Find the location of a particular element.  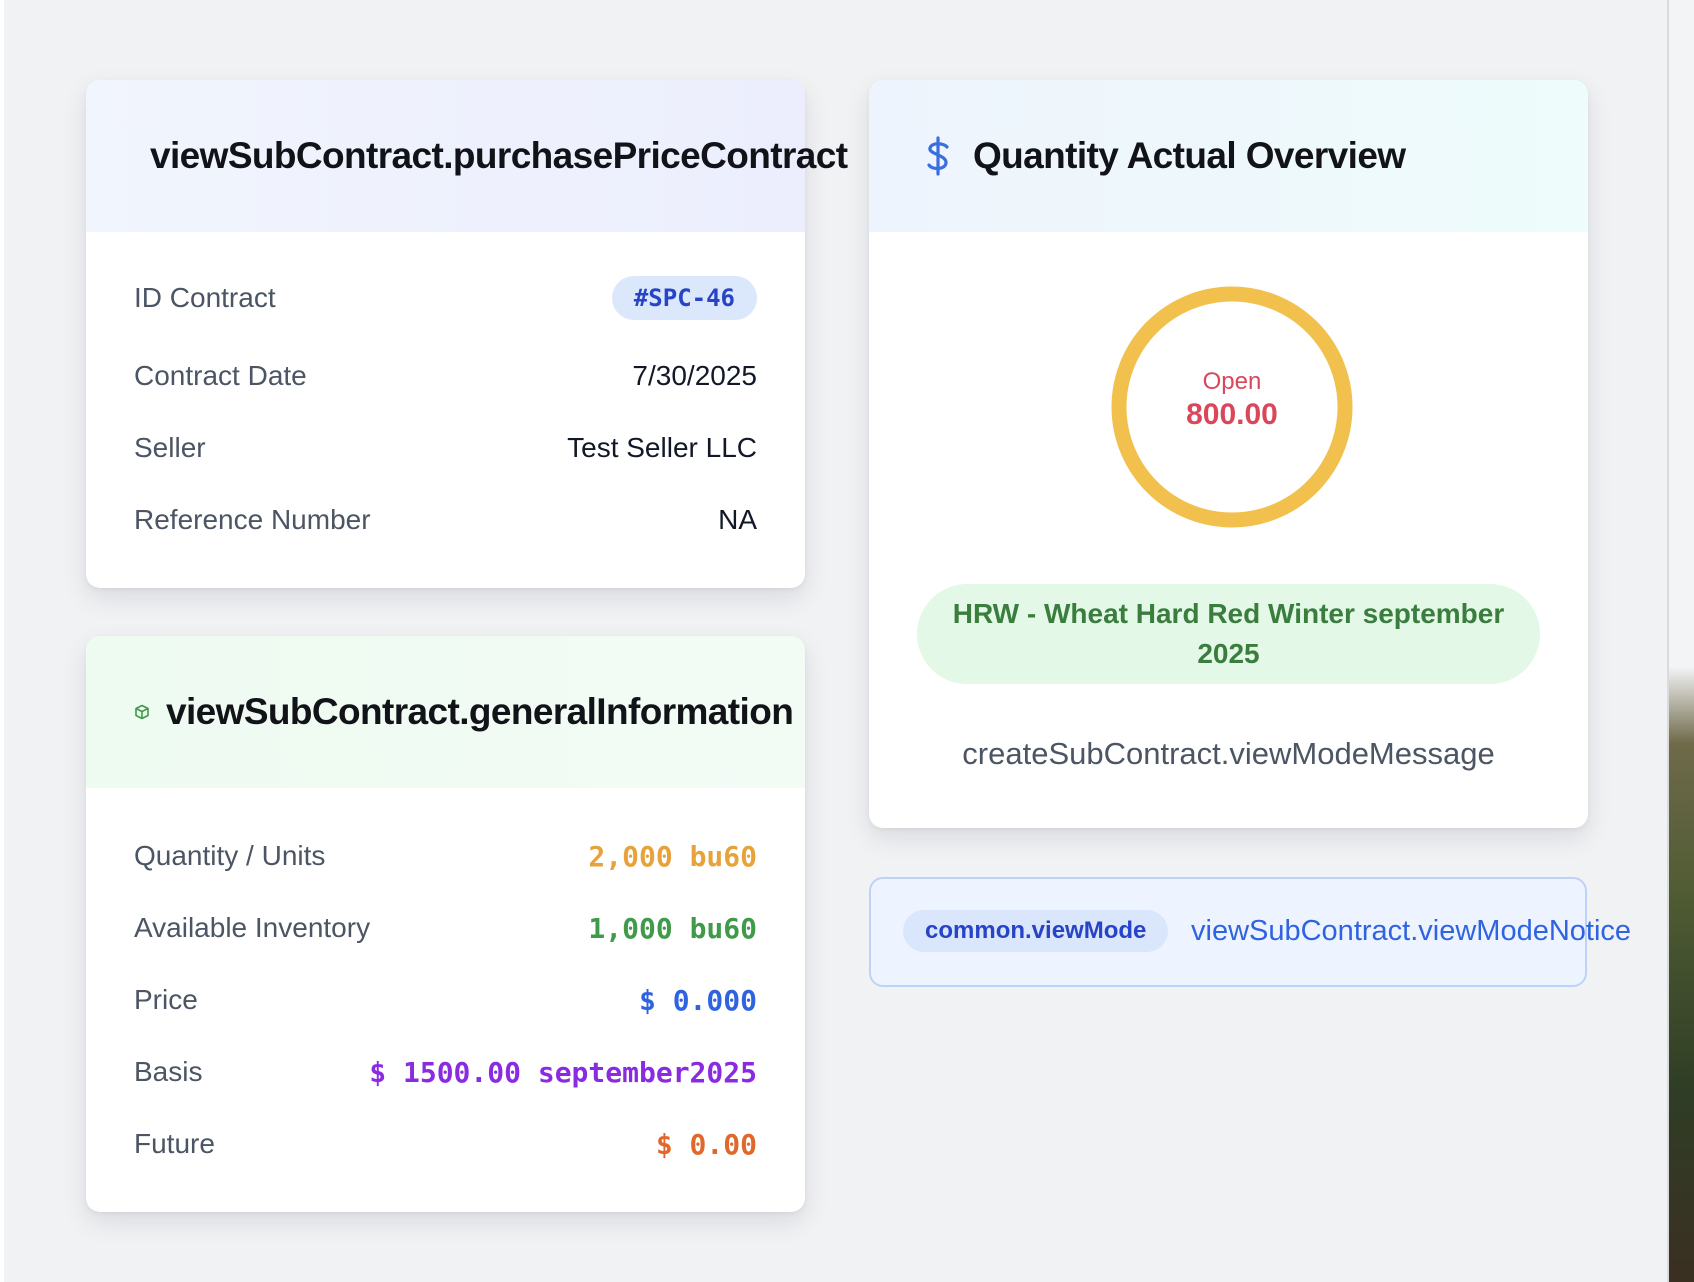

contract-id-badge: #SPC-46 is located at coordinates (684, 298).